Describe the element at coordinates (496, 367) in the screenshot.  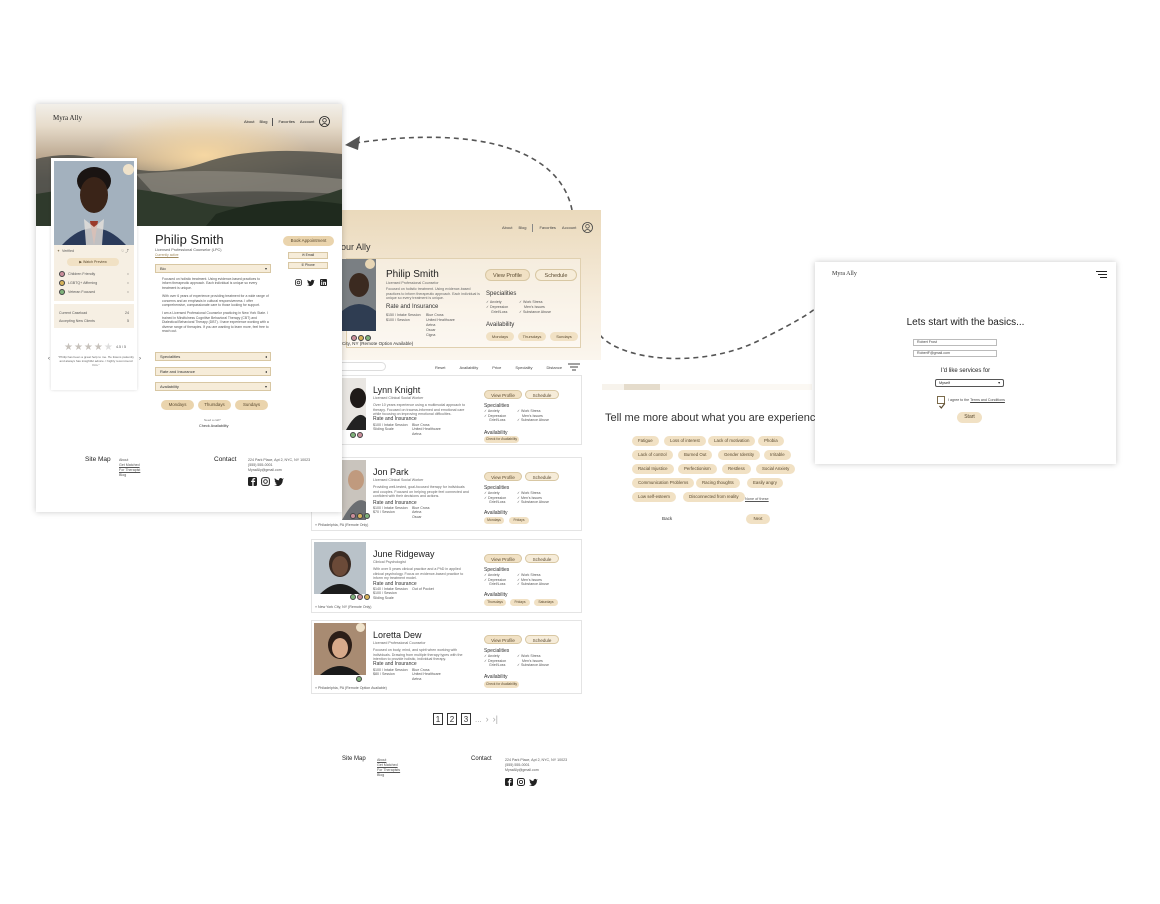
I see `filter-price: Price` at that location.